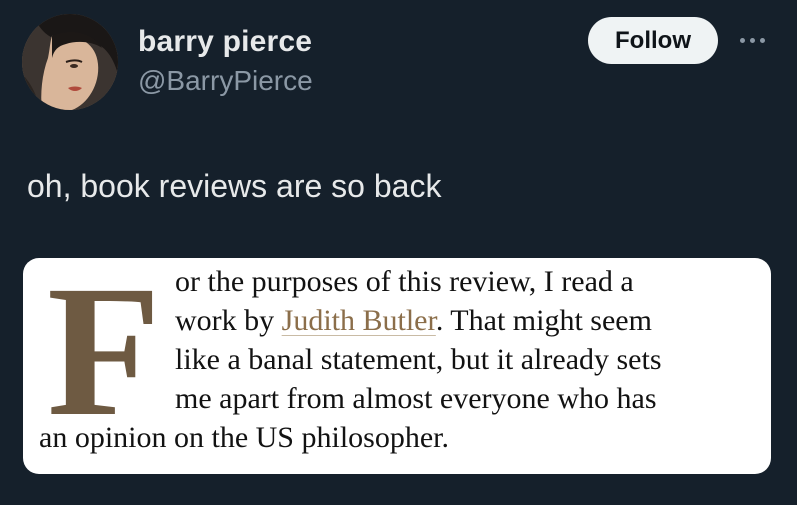 The image size is (797, 505). I want to click on tweet-text: oh, book reviews are so back, so click(234, 186).